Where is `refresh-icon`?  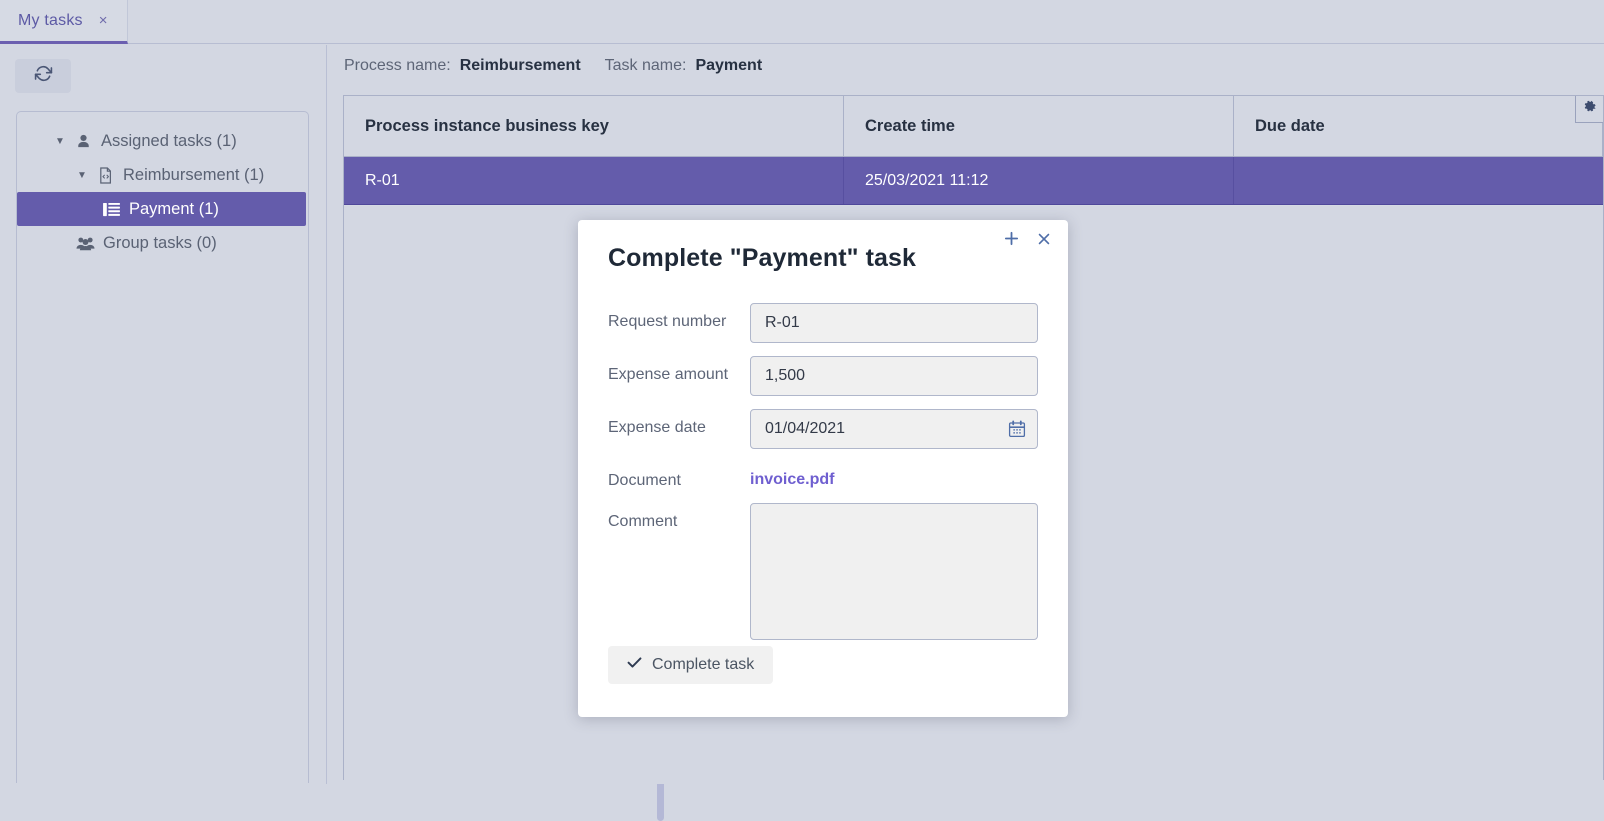 refresh-icon is located at coordinates (43, 76).